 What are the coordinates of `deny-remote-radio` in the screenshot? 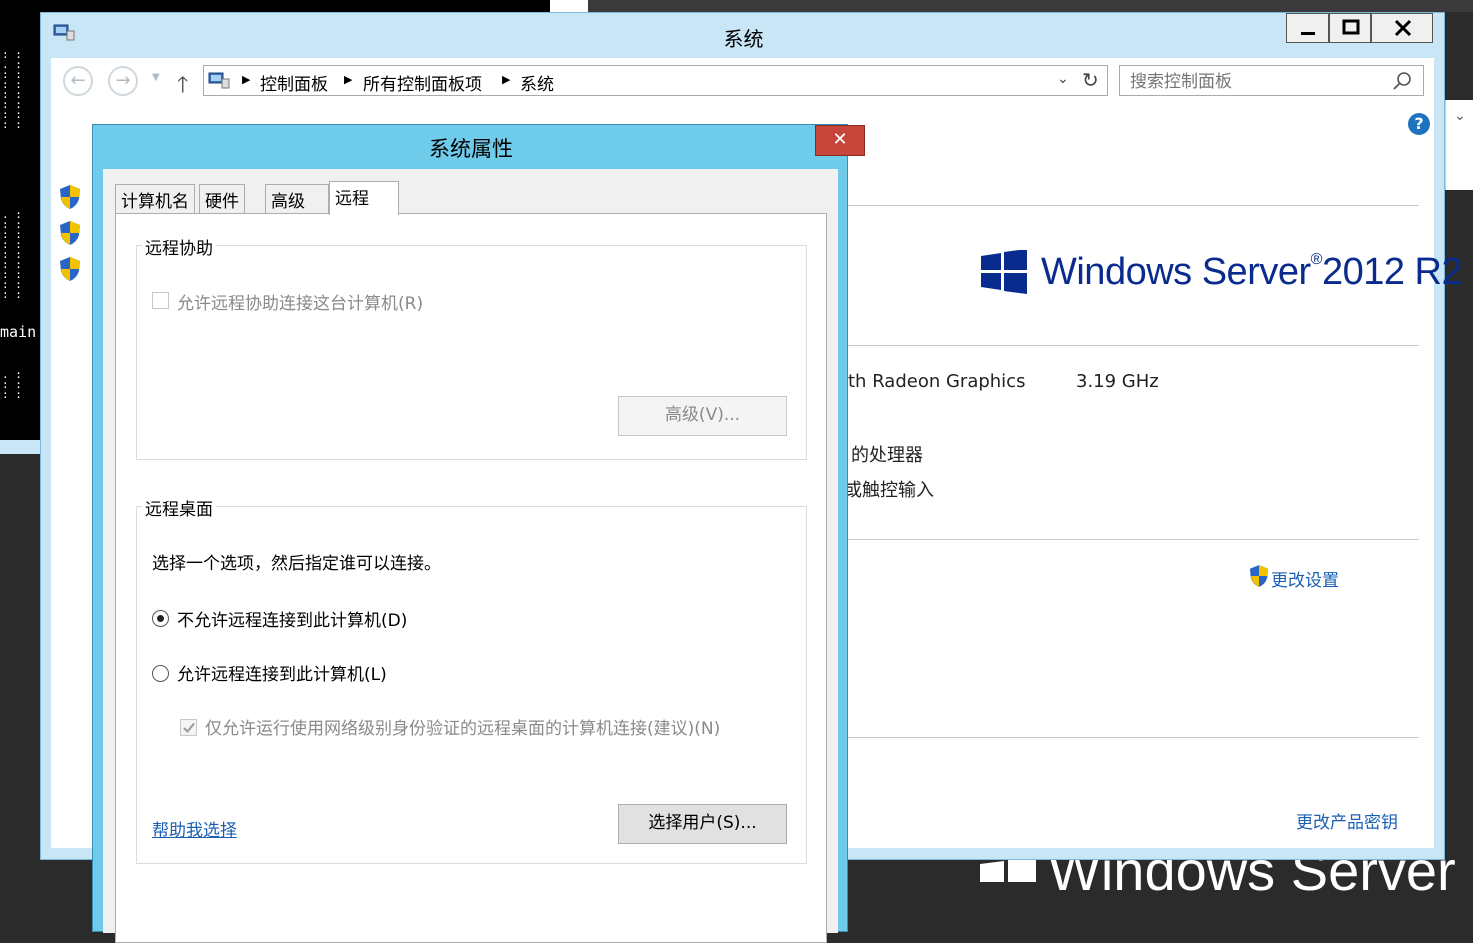 It's located at (160, 618).